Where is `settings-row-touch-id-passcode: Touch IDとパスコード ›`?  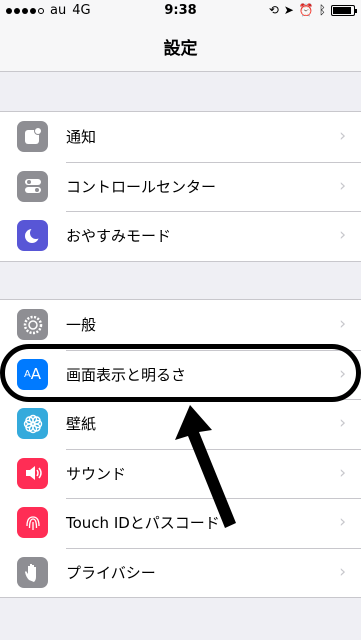 settings-row-touch-id-passcode: Touch IDとパスコード › is located at coordinates (180, 523).